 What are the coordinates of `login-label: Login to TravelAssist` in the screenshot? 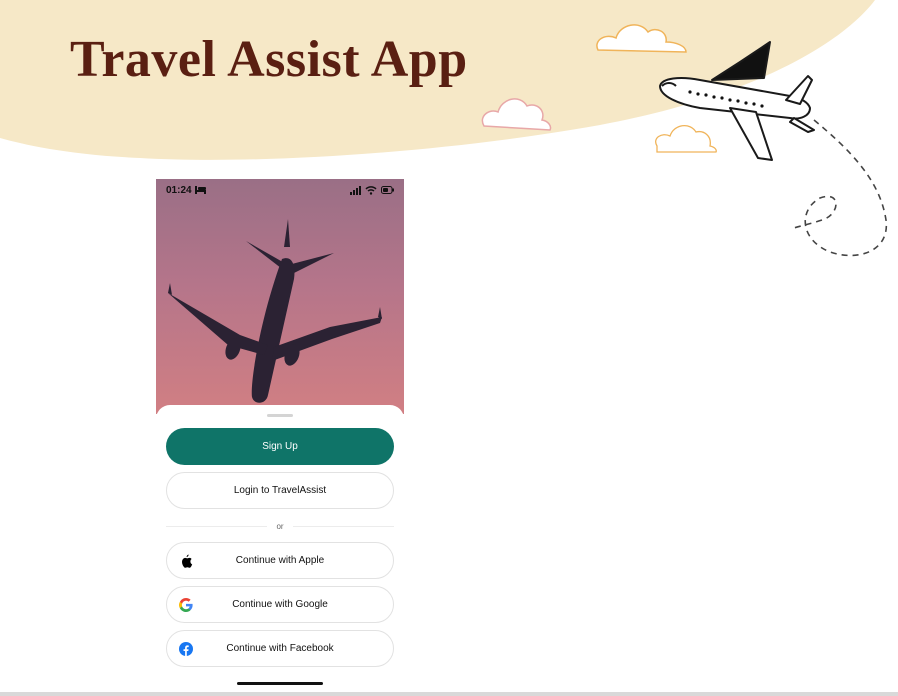 It's located at (280, 490).